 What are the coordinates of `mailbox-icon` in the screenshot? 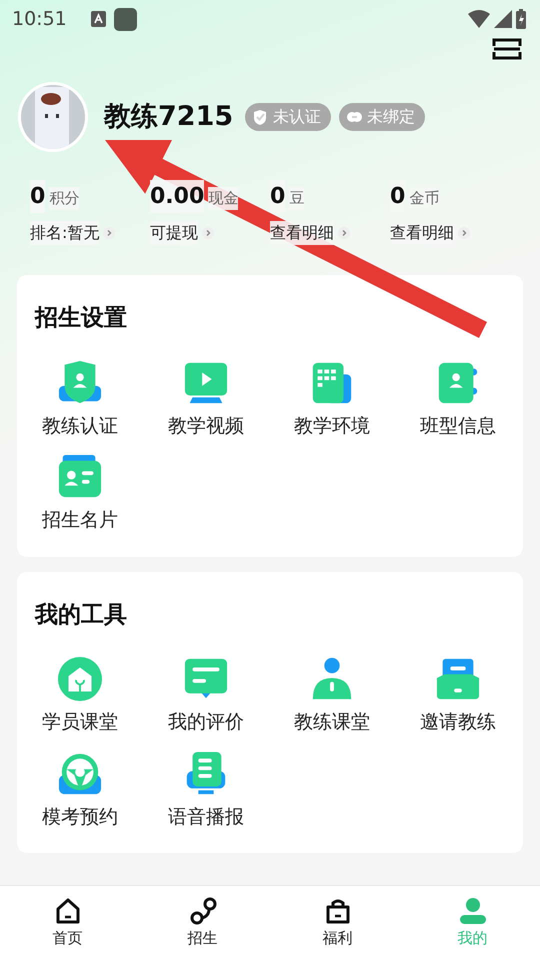 It's located at (458, 679).